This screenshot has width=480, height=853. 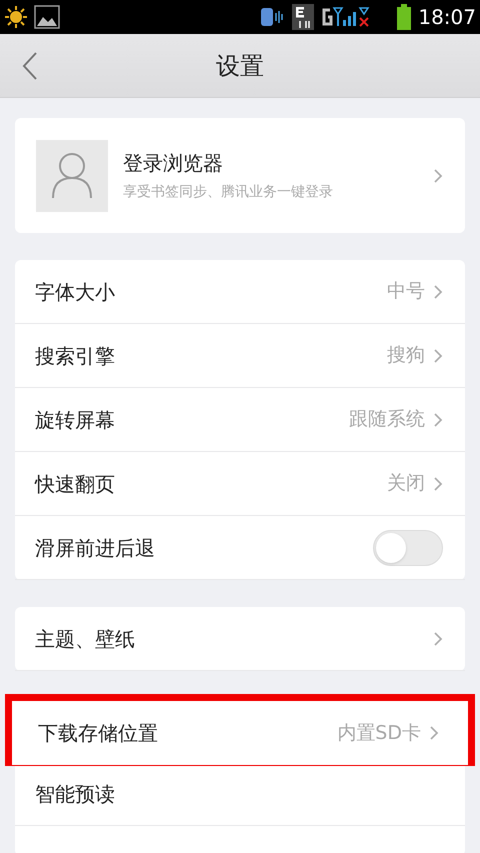 What do you see at coordinates (240, 356) in the screenshot?
I see `setting-row: 搜索引擎 搜狗` at bounding box center [240, 356].